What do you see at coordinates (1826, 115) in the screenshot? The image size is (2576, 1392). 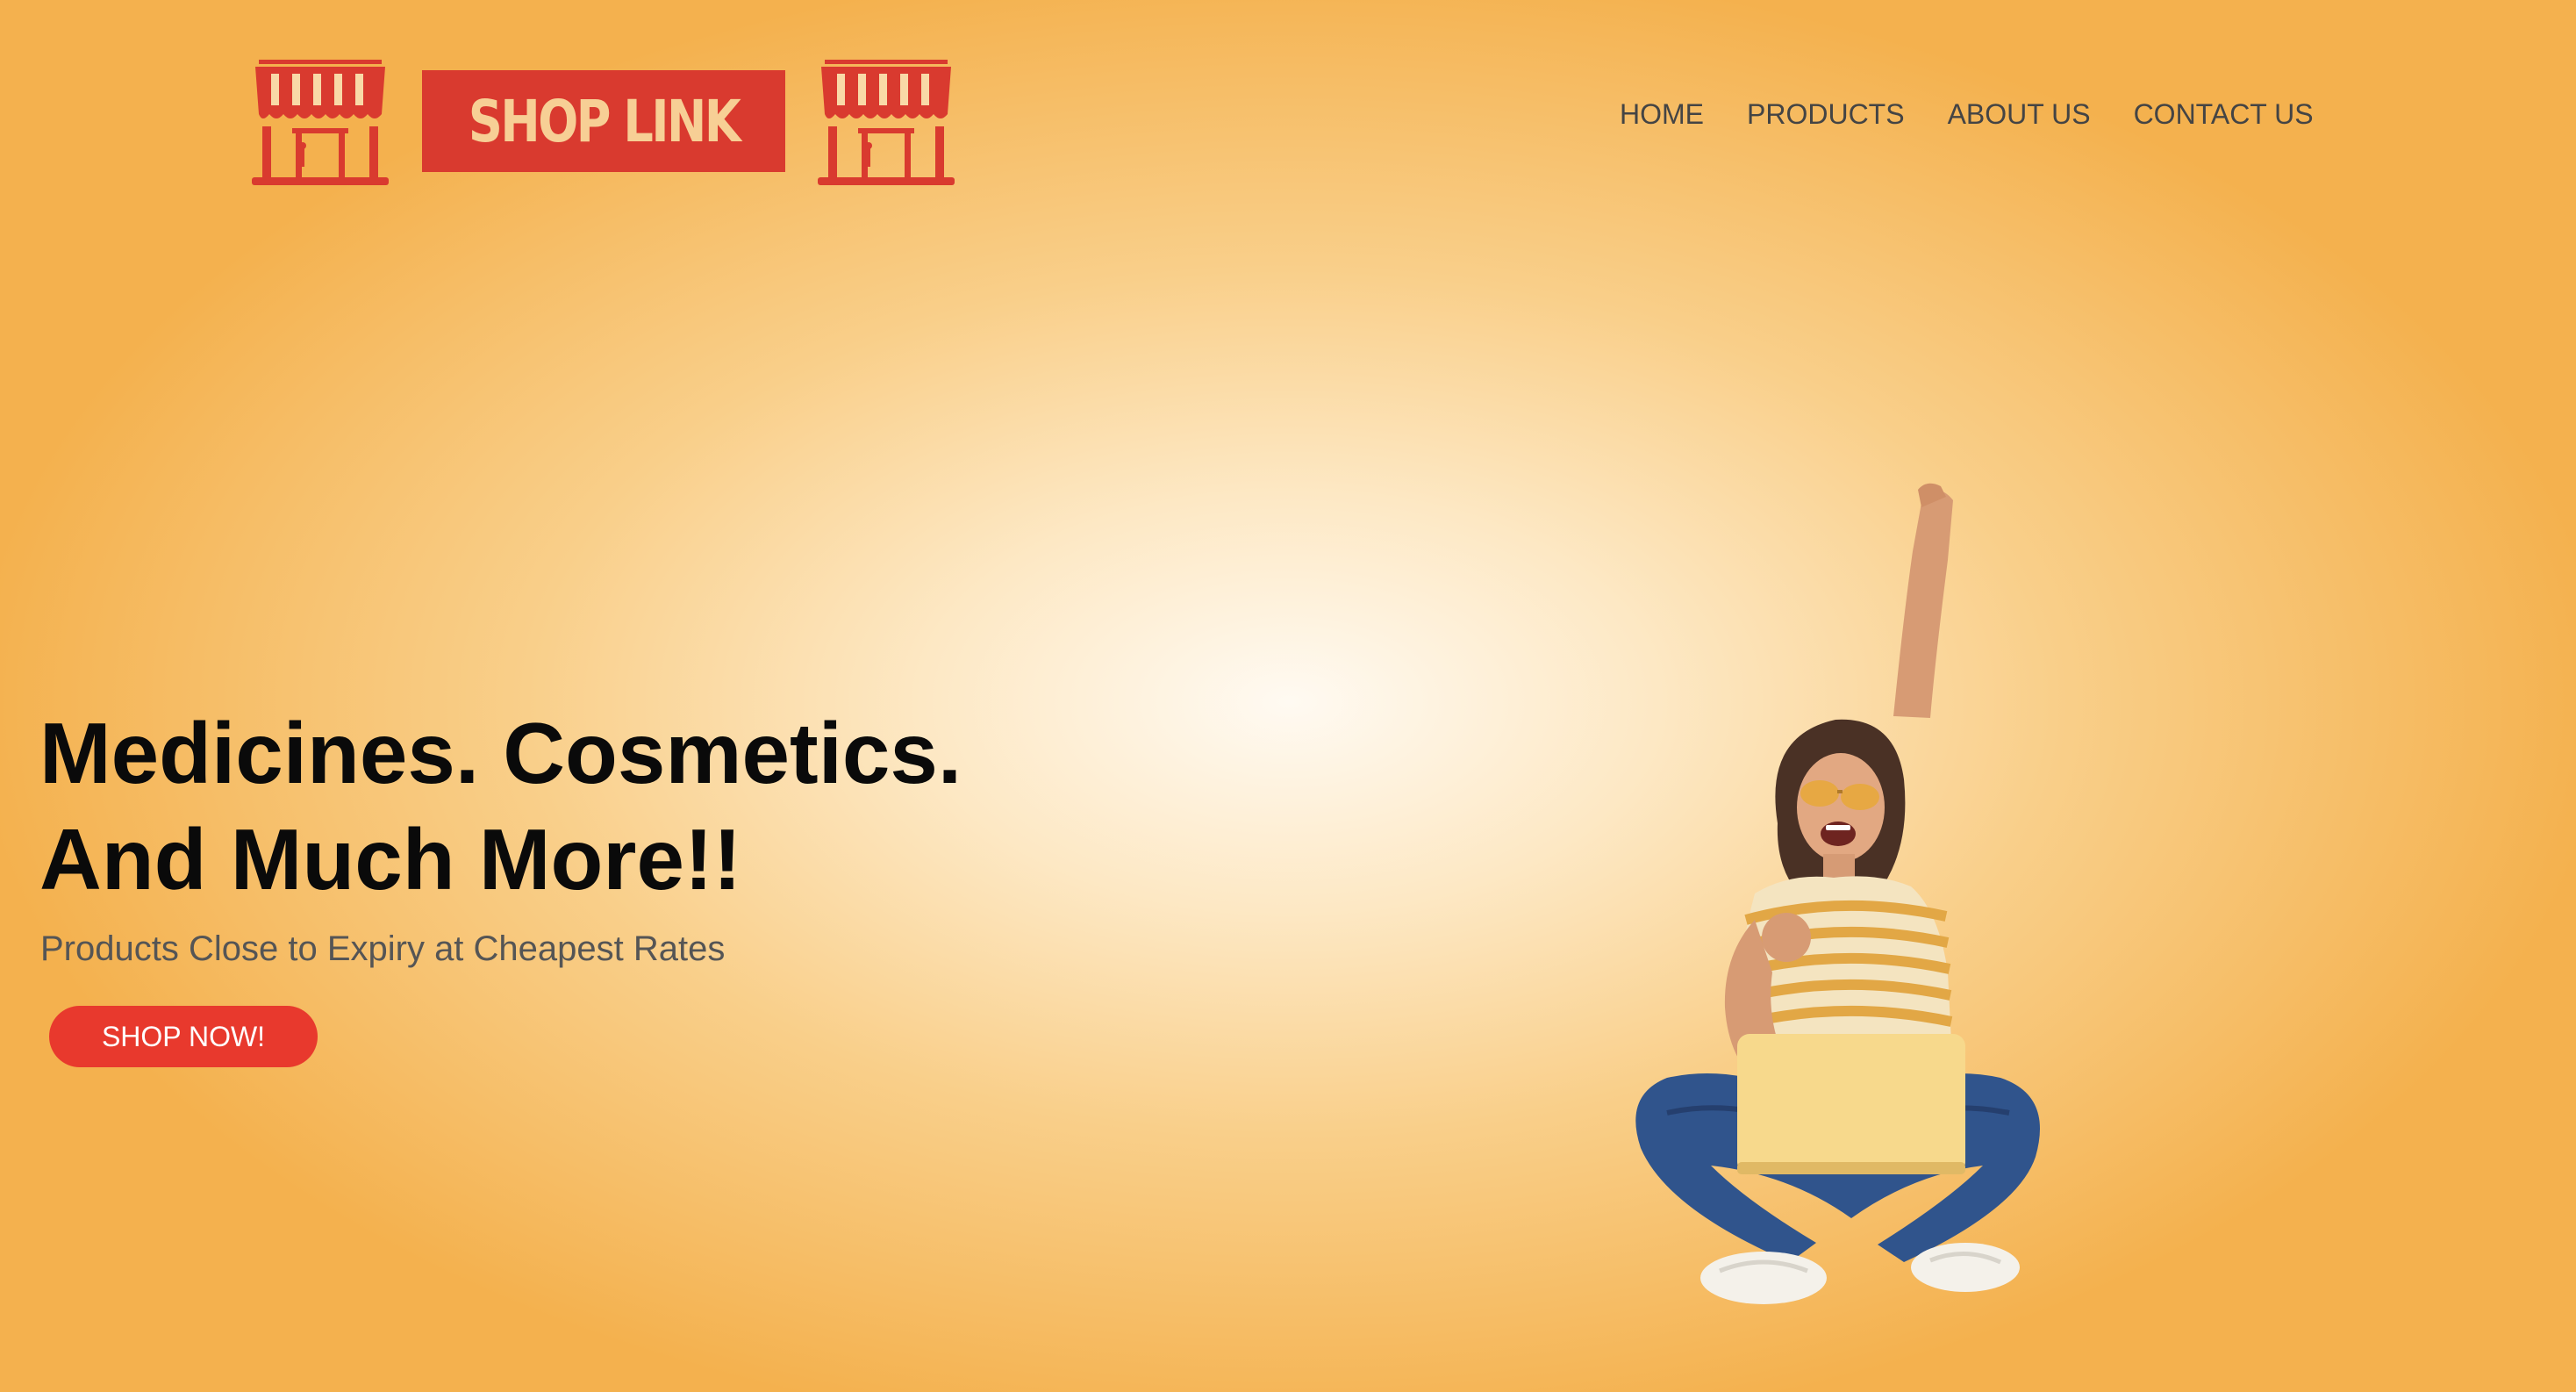 I see `nav-products-link: PRODUCTS` at bounding box center [1826, 115].